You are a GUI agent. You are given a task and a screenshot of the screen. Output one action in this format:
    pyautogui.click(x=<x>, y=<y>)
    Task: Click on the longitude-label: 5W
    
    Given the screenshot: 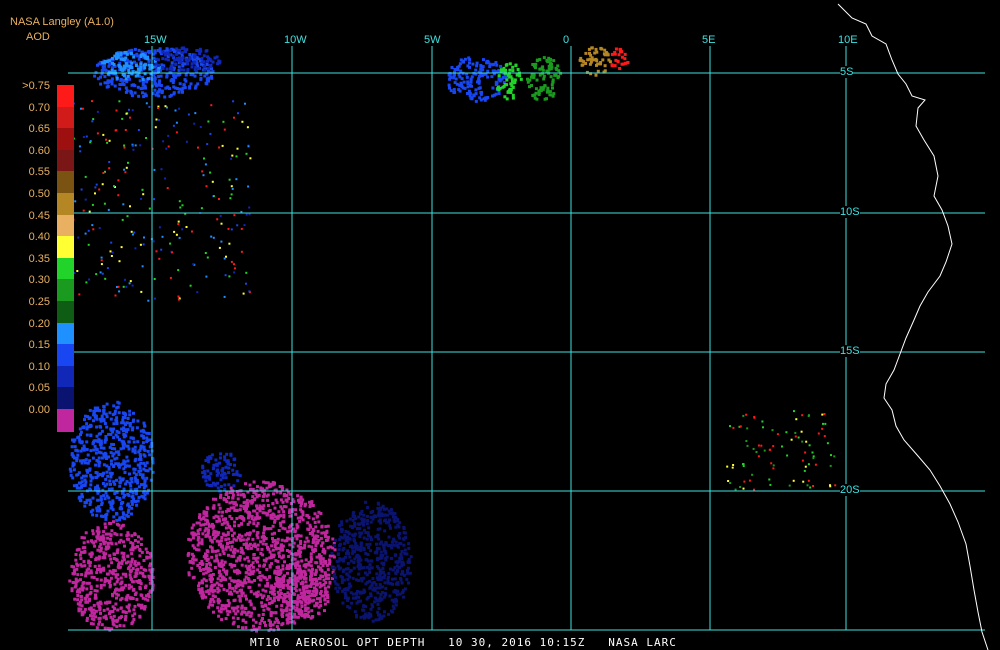 What is the action you would take?
    pyautogui.click(x=432, y=40)
    